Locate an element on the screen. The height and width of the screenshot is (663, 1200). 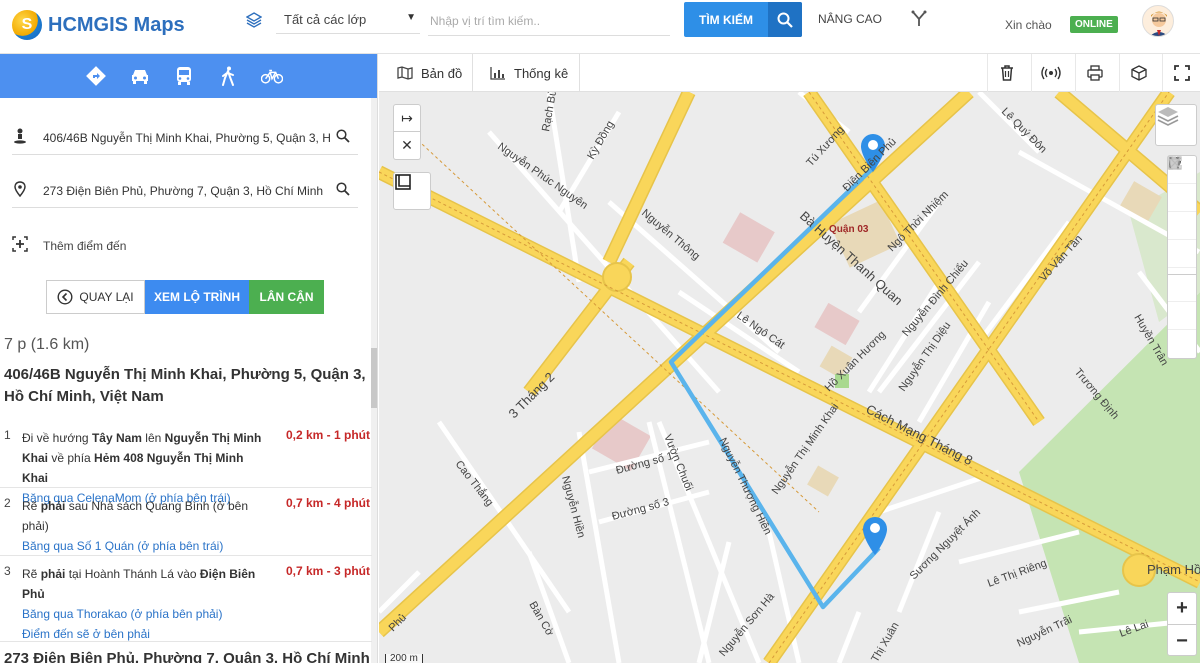
fullscreen-icon is located at coordinates (1181, 73).